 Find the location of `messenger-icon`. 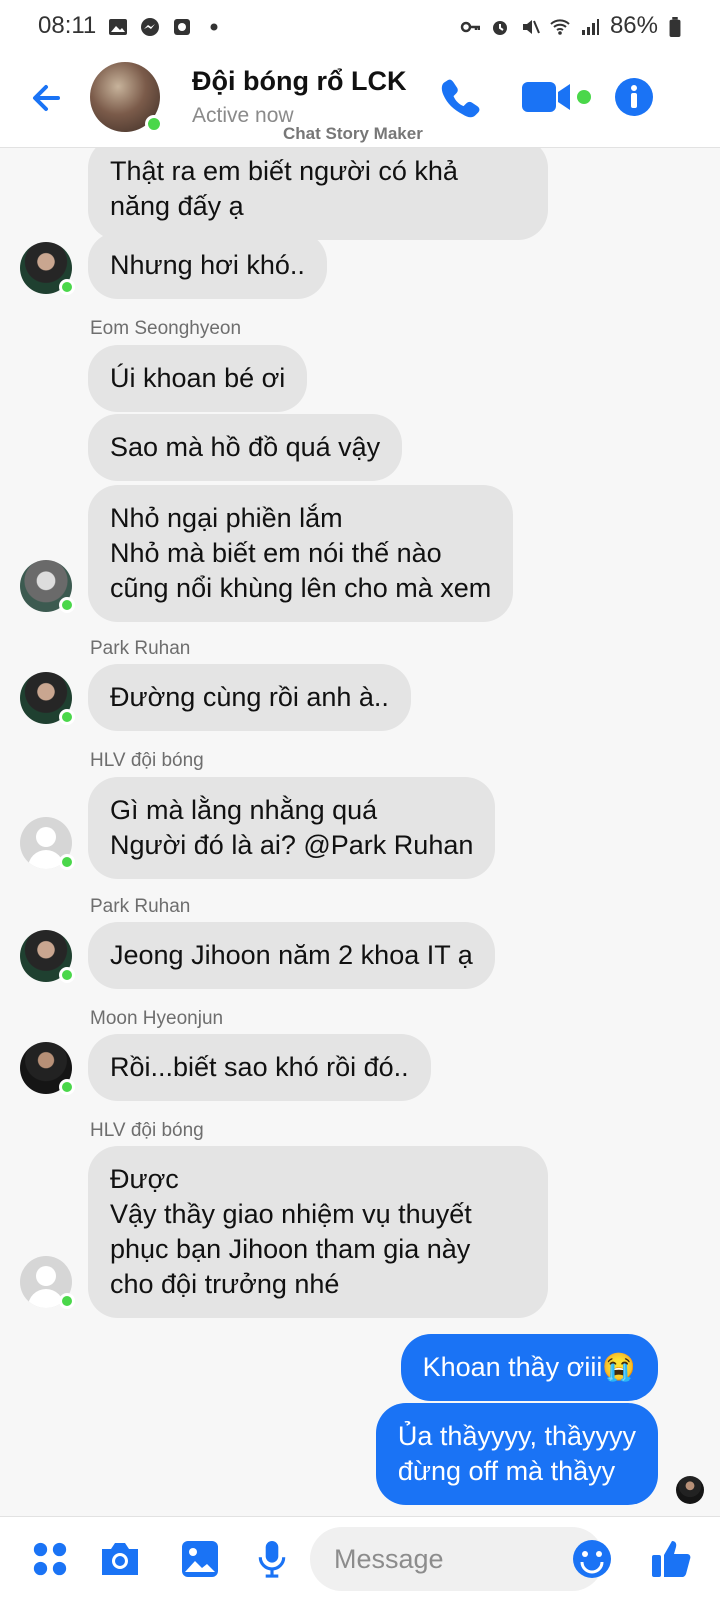

messenger-icon is located at coordinates (150, 26).